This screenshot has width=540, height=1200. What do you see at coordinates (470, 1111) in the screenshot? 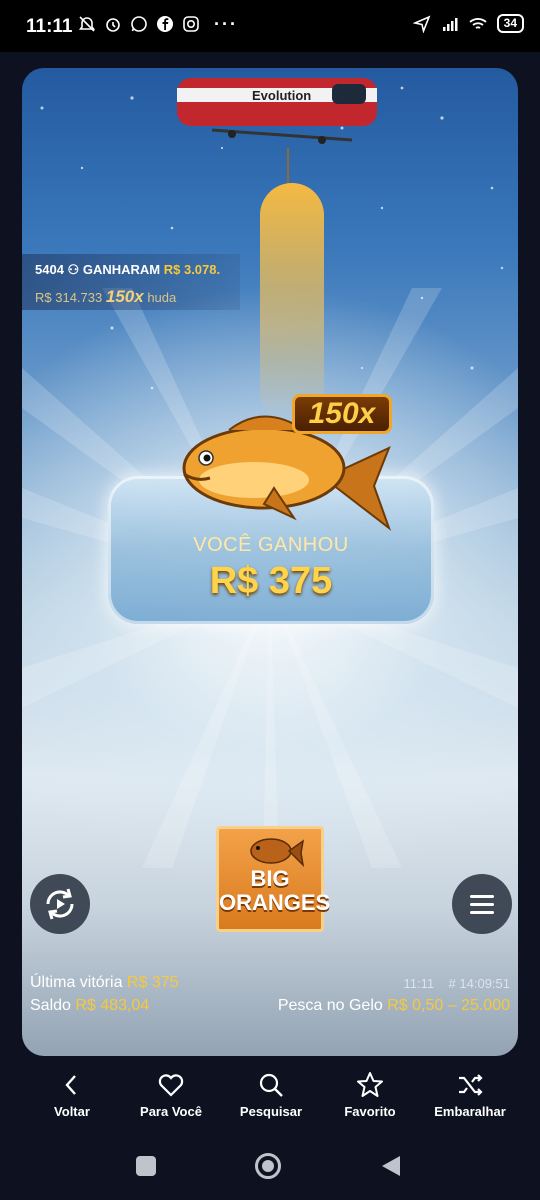
I see `nav-label: Embaralhar` at bounding box center [470, 1111].